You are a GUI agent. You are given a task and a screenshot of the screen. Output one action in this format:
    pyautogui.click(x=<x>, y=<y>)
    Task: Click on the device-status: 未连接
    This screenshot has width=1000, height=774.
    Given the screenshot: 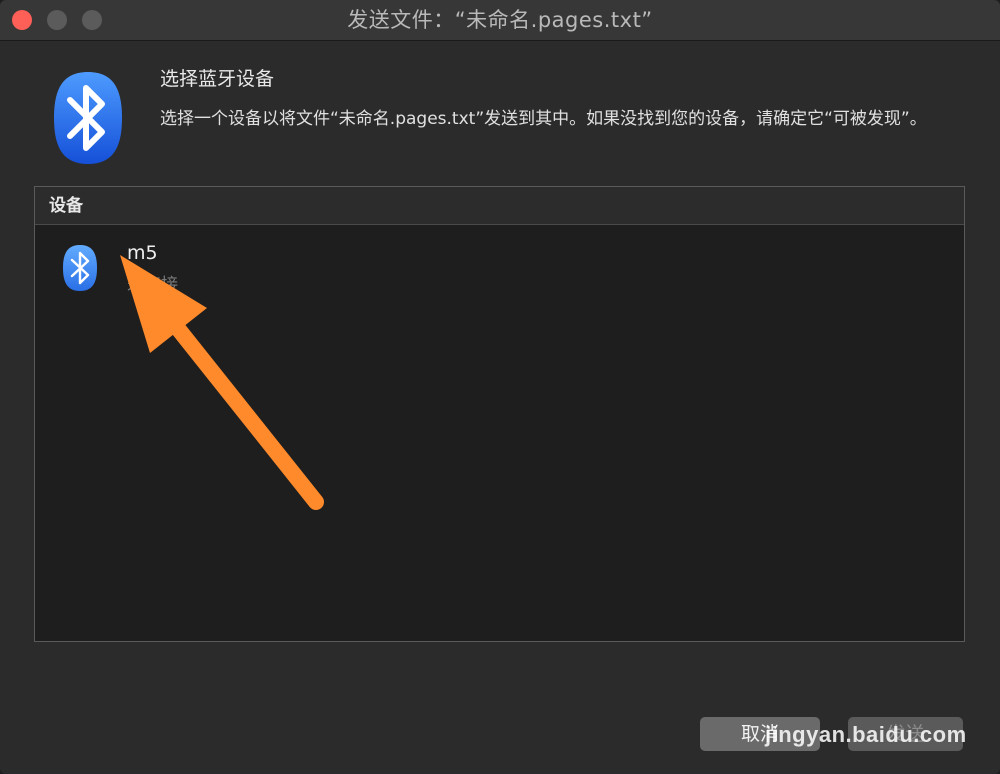 What is the action you would take?
    pyautogui.click(x=152, y=285)
    